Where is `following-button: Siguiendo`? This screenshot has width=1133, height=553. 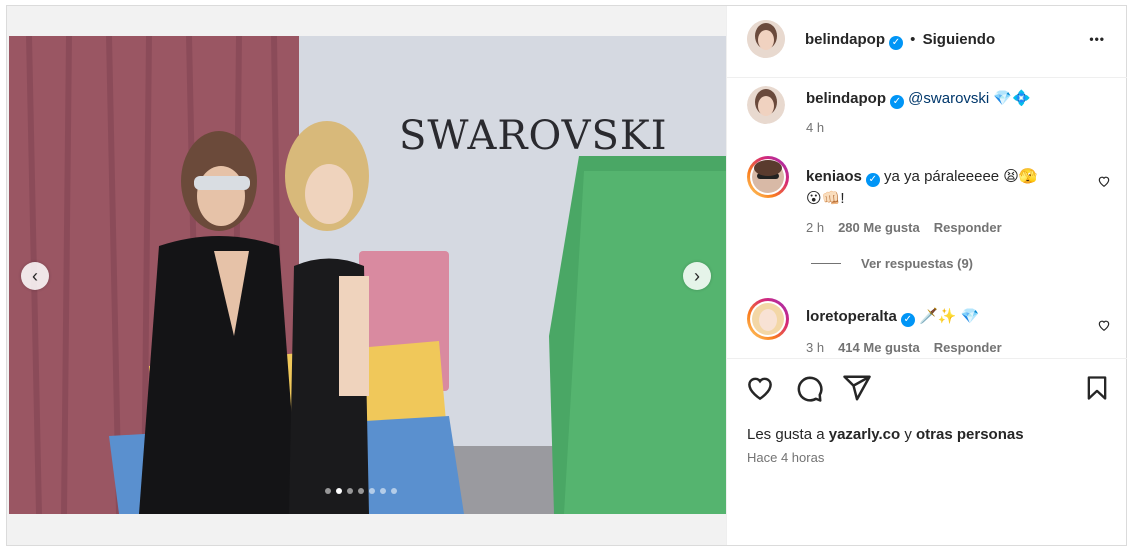 following-button: Siguiendo is located at coordinates (959, 39).